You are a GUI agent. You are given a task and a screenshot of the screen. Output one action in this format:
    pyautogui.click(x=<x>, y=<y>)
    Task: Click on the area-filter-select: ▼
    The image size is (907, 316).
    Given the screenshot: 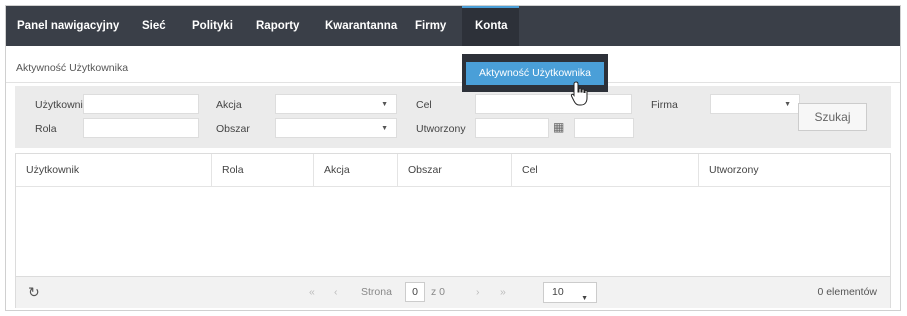 What is the action you would take?
    pyautogui.click(x=336, y=128)
    